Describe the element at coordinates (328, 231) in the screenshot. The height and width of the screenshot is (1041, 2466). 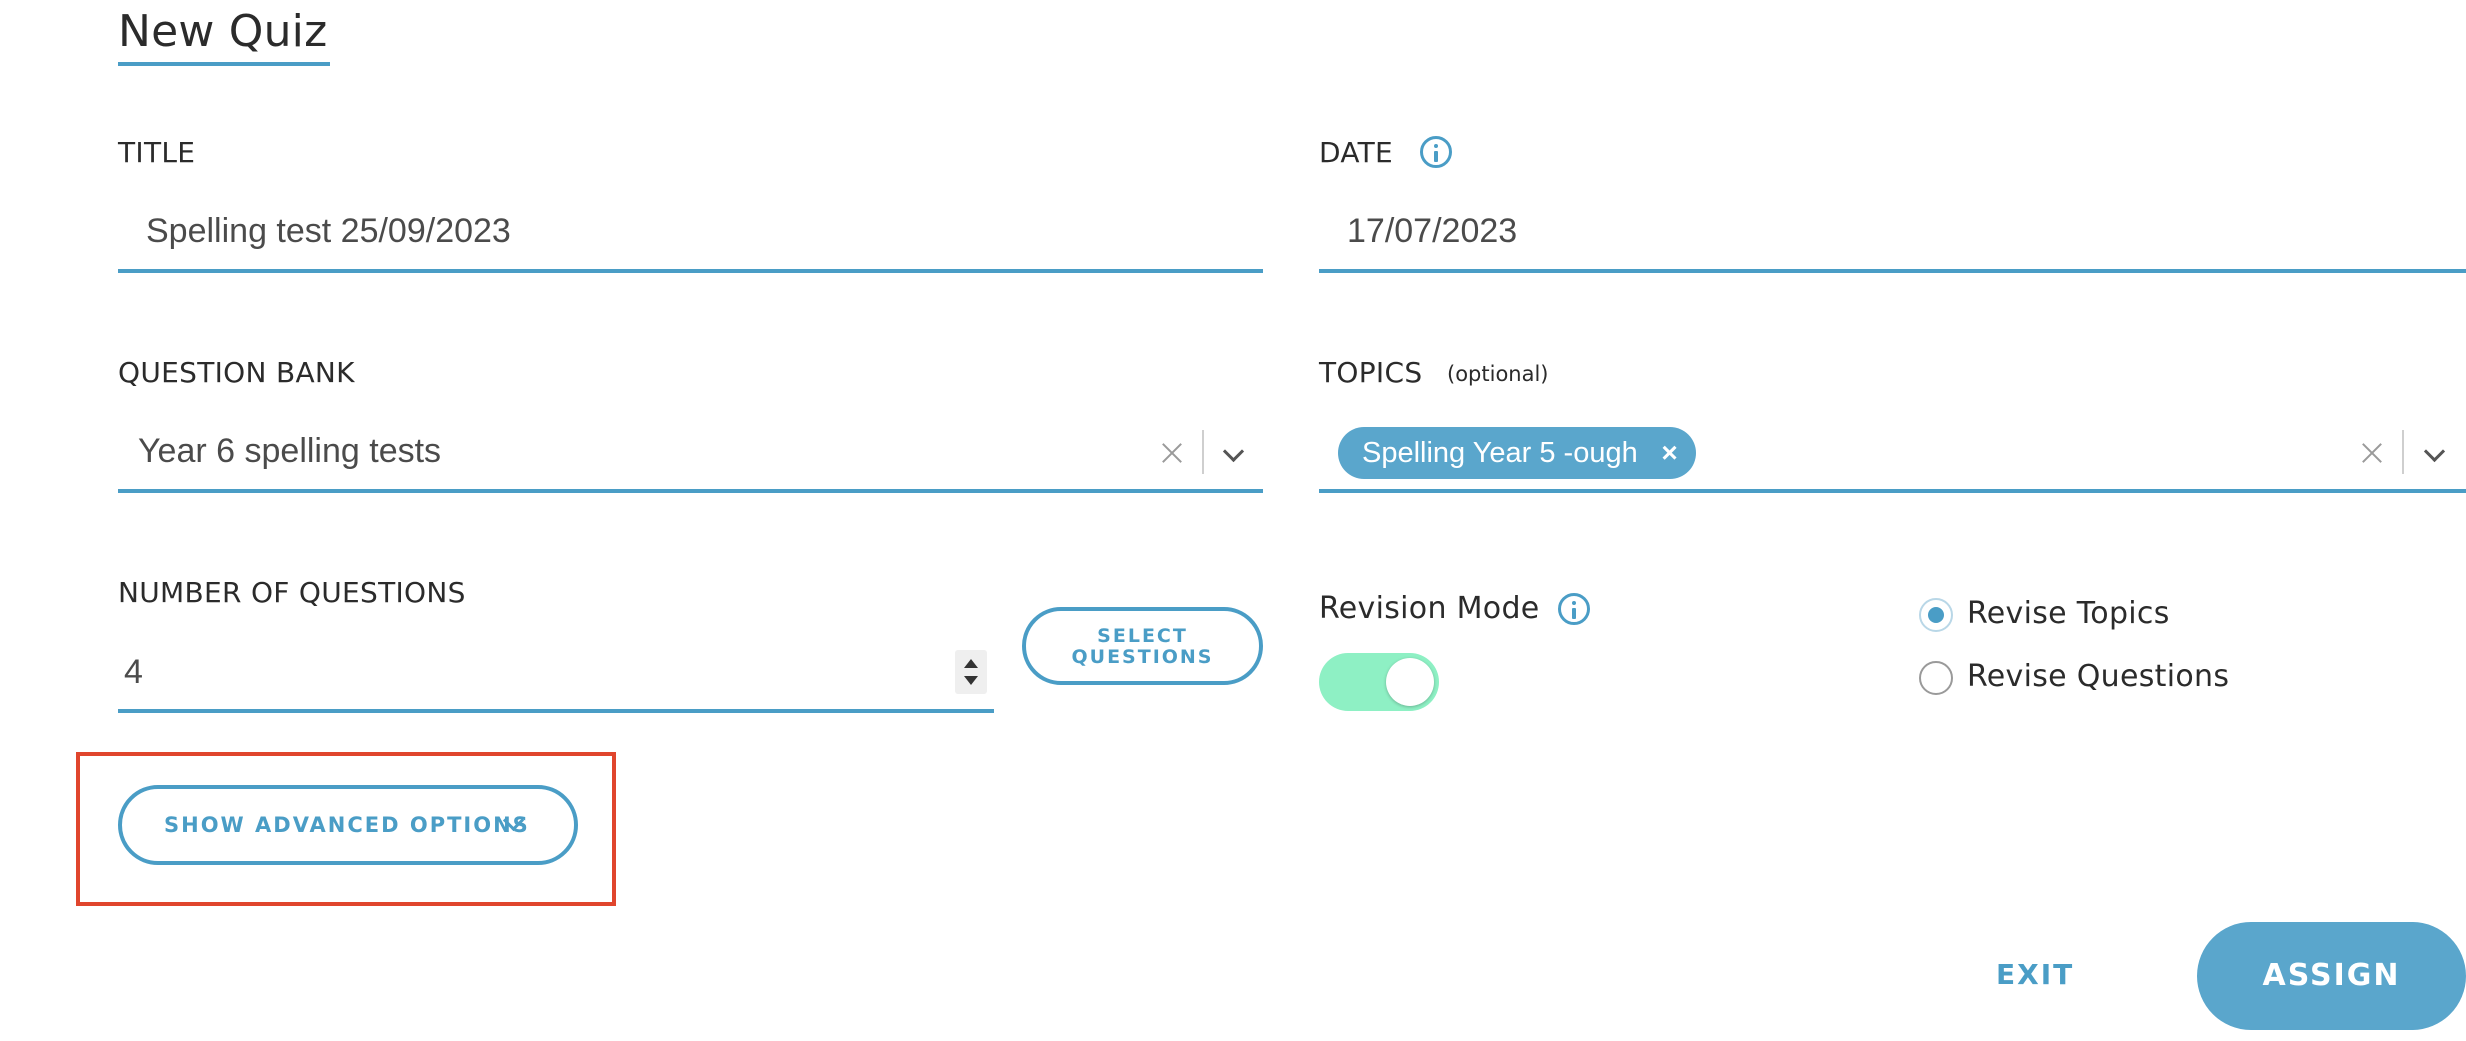
I see `title-input: Spelling test 25/09/2023` at that location.